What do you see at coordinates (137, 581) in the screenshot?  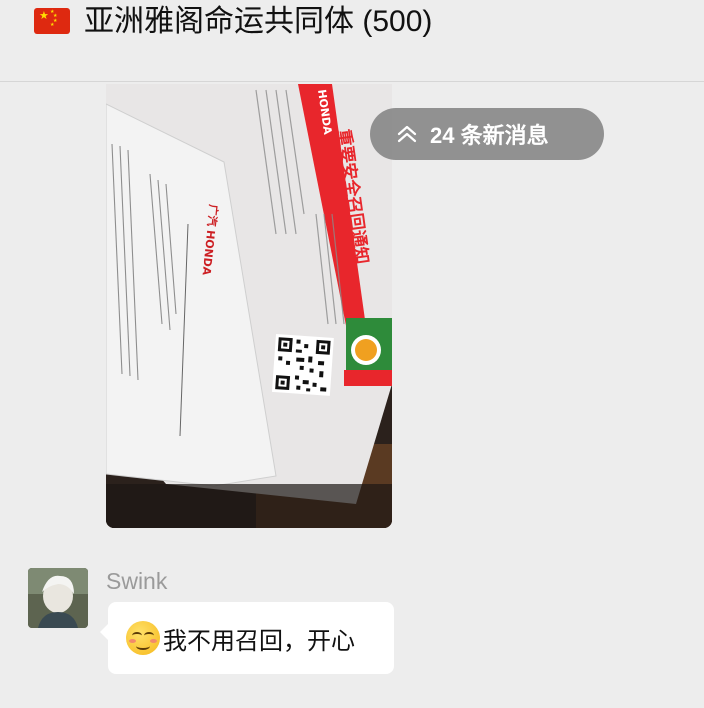 I see `sender-name: Swink` at bounding box center [137, 581].